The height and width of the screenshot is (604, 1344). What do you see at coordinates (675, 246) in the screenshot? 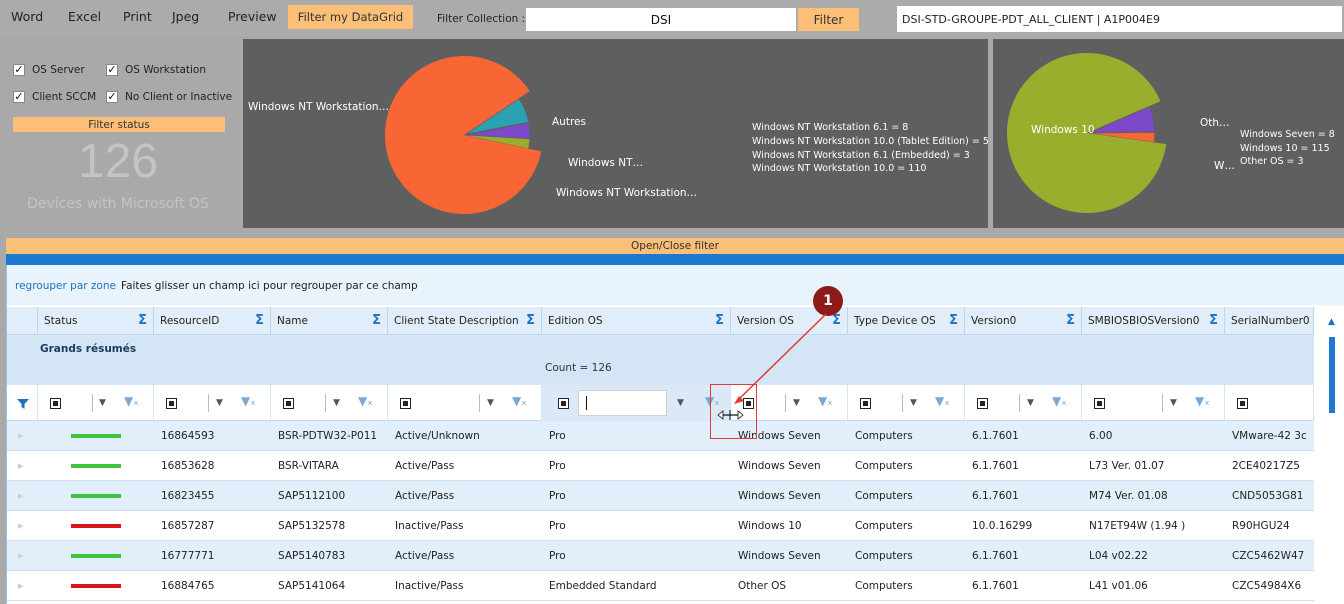
I see `open-close-filter-button: Open/Close filter` at bounding box center [675, 246].